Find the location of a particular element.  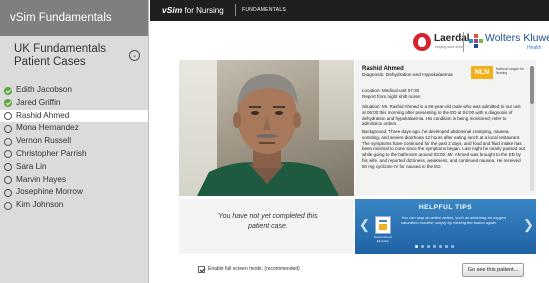

case-item-jared-griffin: Jared Griffin is located at coordinates (74, 103).